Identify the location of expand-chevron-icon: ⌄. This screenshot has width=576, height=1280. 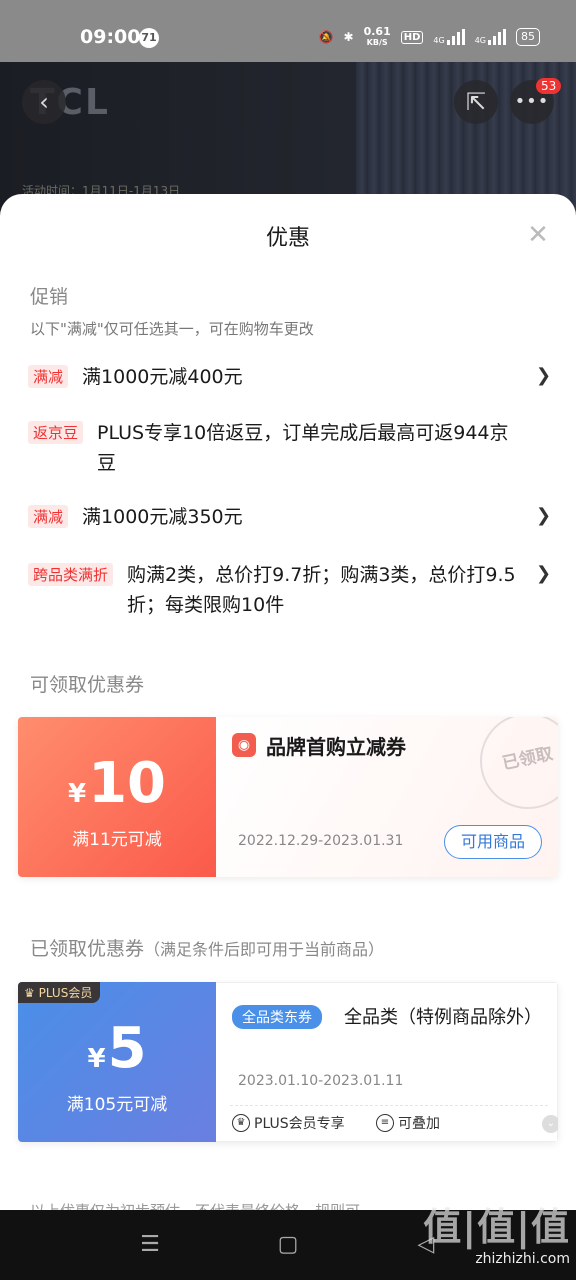
(550, 1124).